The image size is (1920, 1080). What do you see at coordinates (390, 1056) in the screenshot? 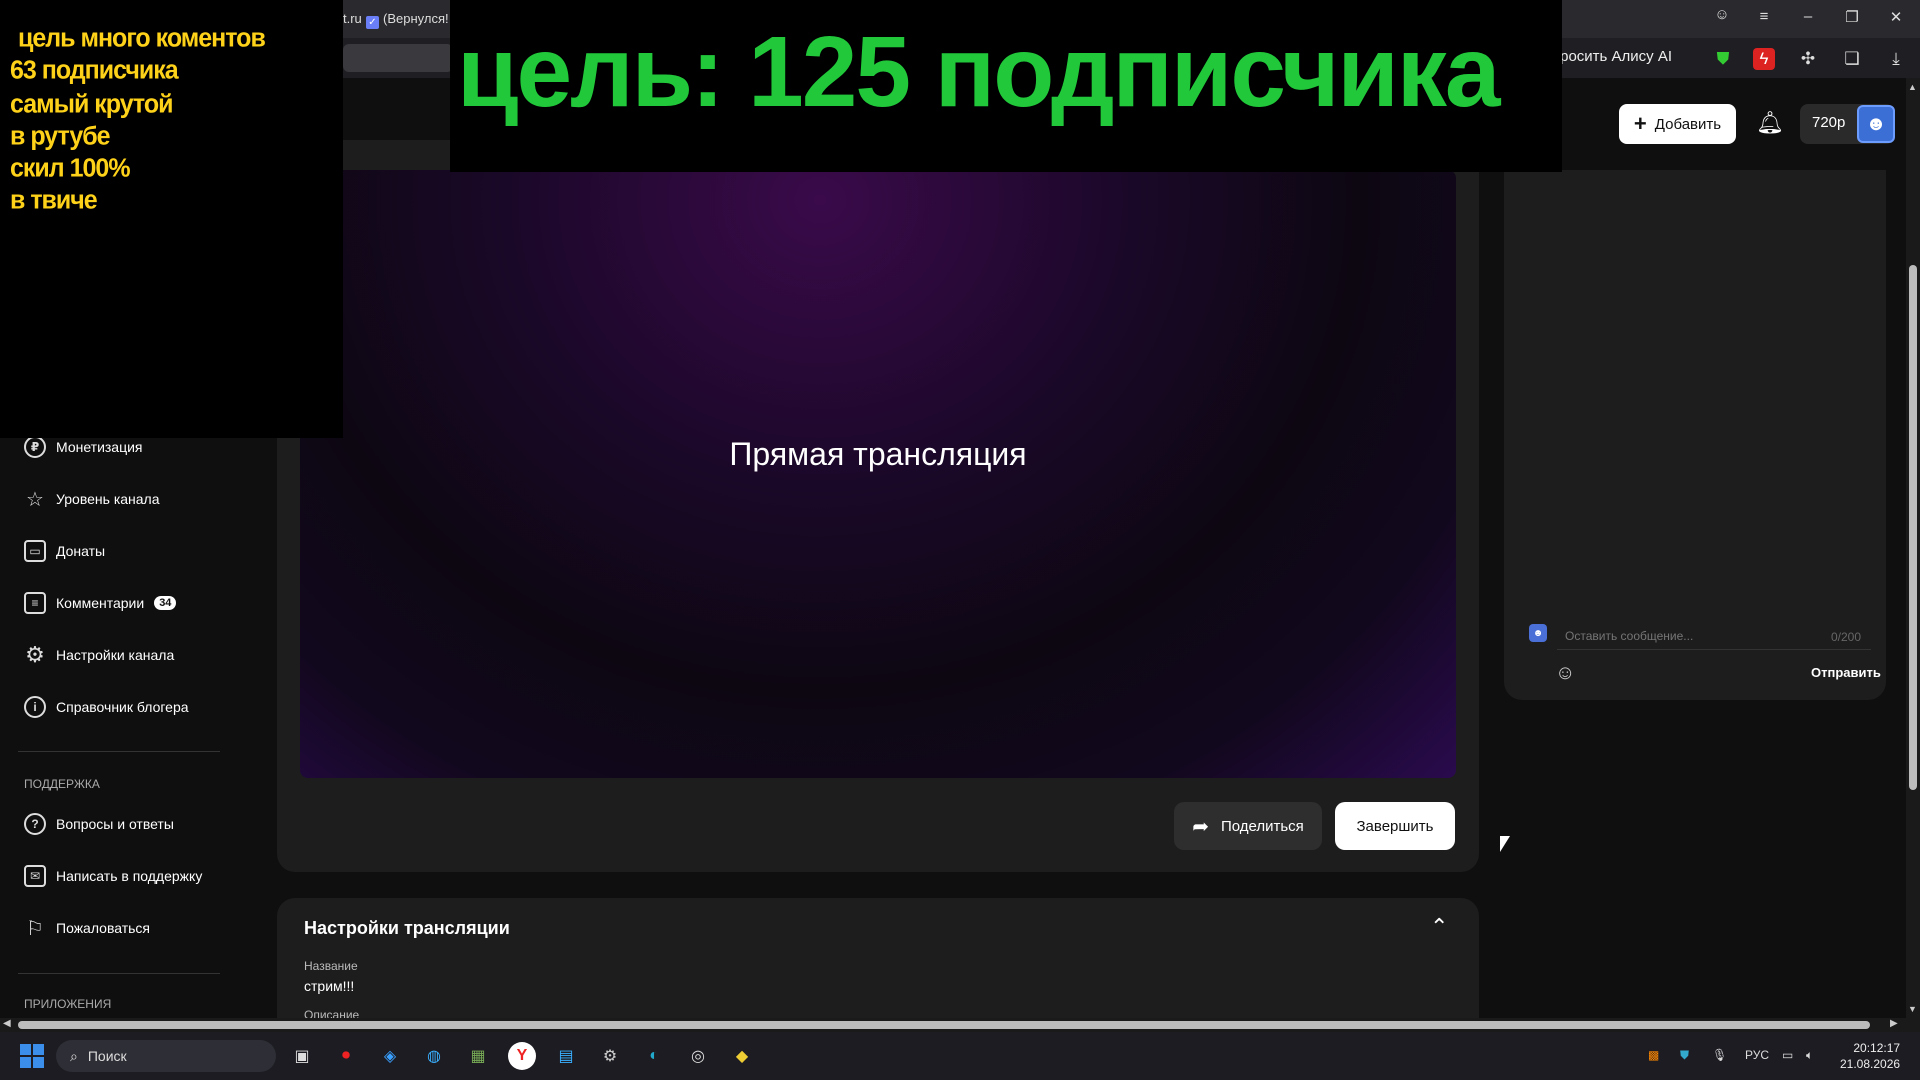
I see `box-app-icon: ◈` at bounding box center [390, 1056].